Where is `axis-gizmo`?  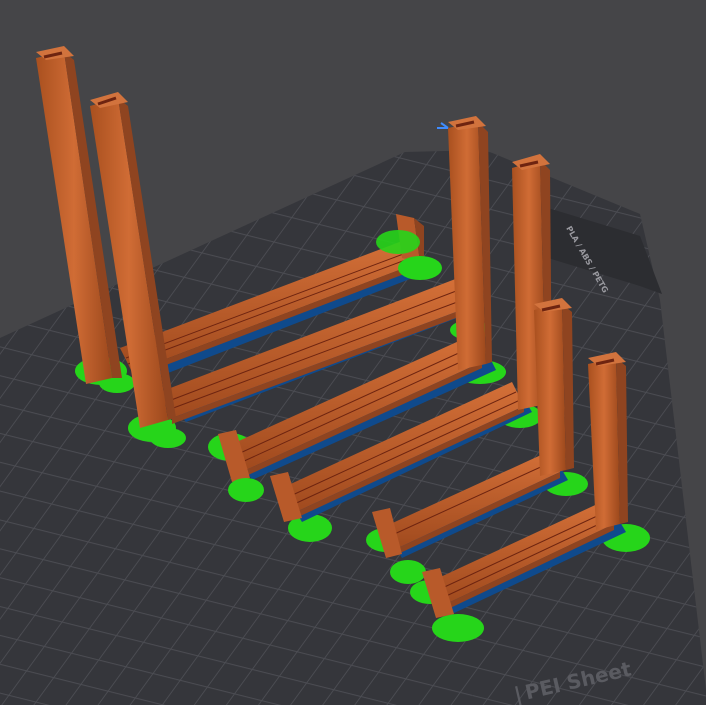 axis-gizmo is located at coordinates (443, 125).